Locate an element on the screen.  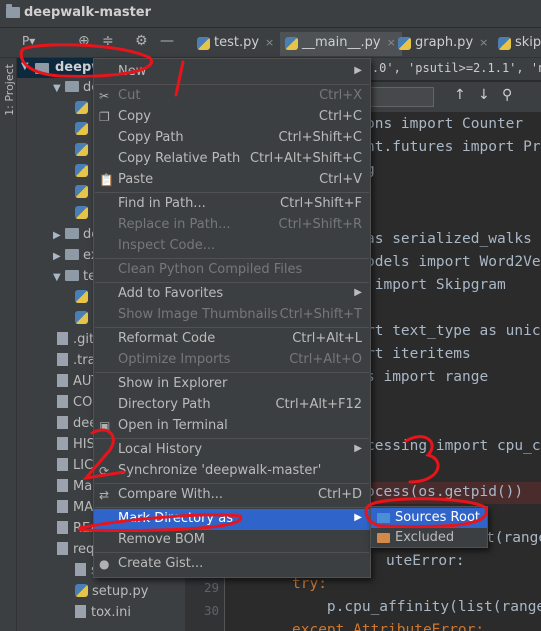
tree-item: MA is located at coordinates (75, 510).